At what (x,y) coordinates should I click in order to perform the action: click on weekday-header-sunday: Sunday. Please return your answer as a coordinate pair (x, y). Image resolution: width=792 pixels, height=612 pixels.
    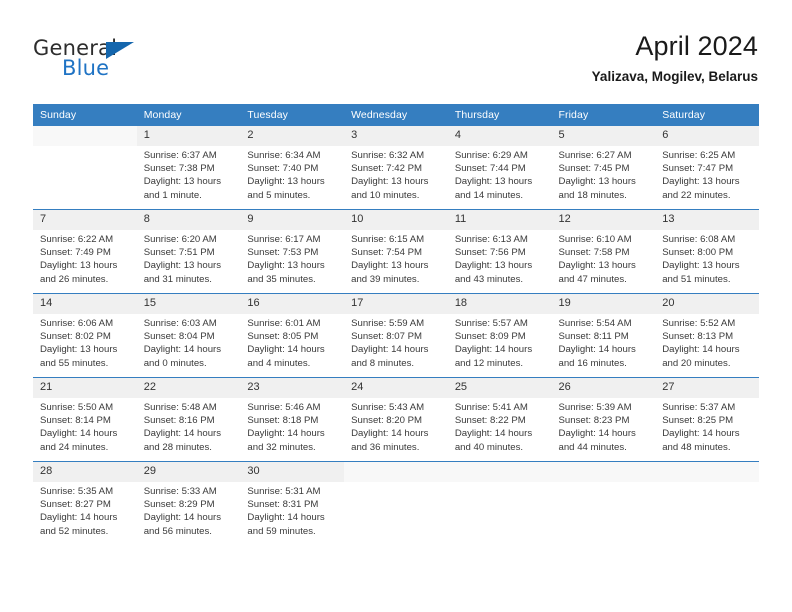
    Looking at the image, I should click on (85, 115).